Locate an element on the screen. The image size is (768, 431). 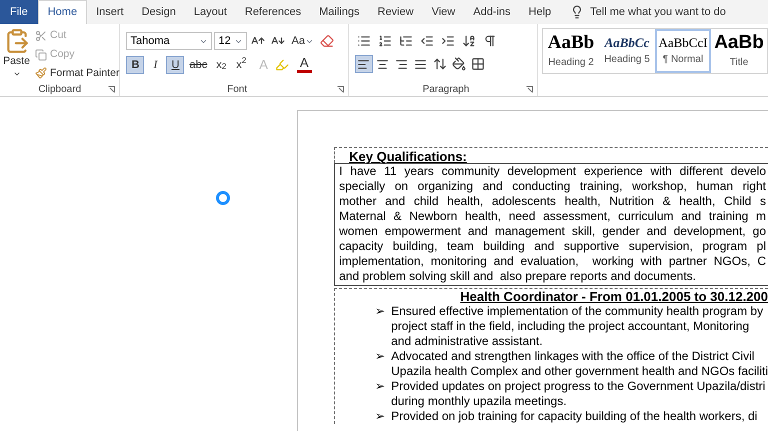
section-heading: Key Qualifications: is located at coordinates (408, 156).